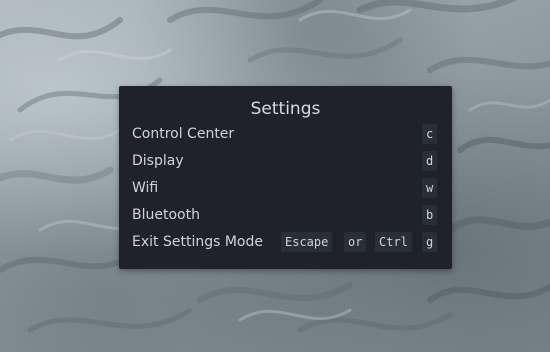  Describe the element at coordinates (285, 188) in the screenshot. I see `settings-item-wifi: Wifi w` at that location.